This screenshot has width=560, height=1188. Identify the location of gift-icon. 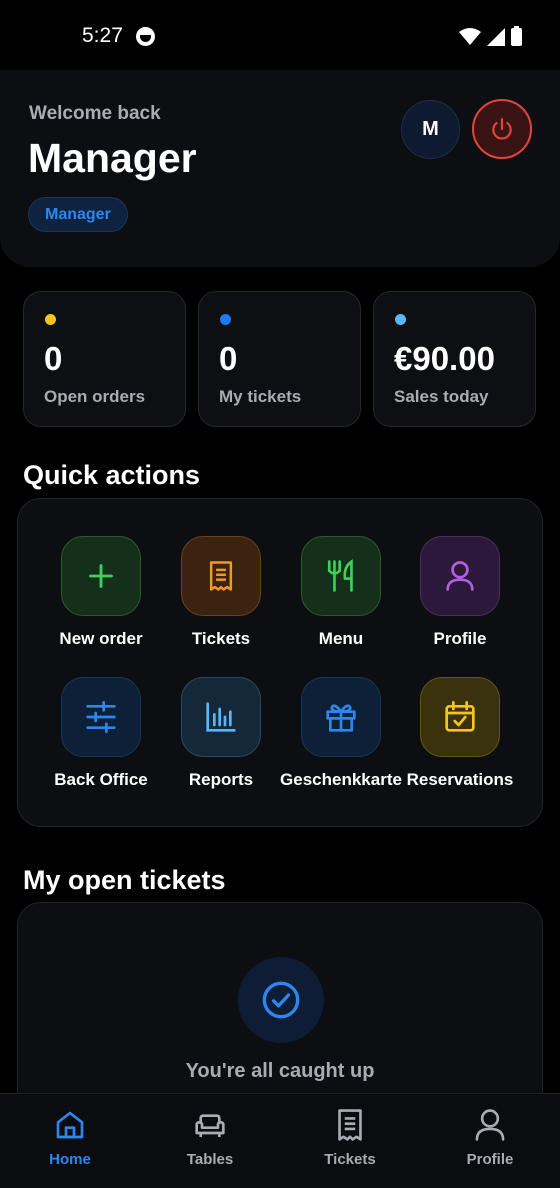
(341, 718).